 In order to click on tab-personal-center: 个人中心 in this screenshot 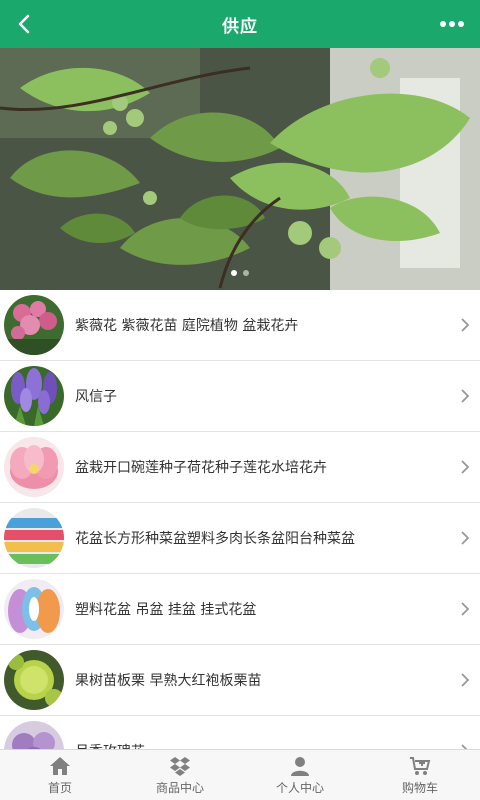, I will do `click(300, 775)`.